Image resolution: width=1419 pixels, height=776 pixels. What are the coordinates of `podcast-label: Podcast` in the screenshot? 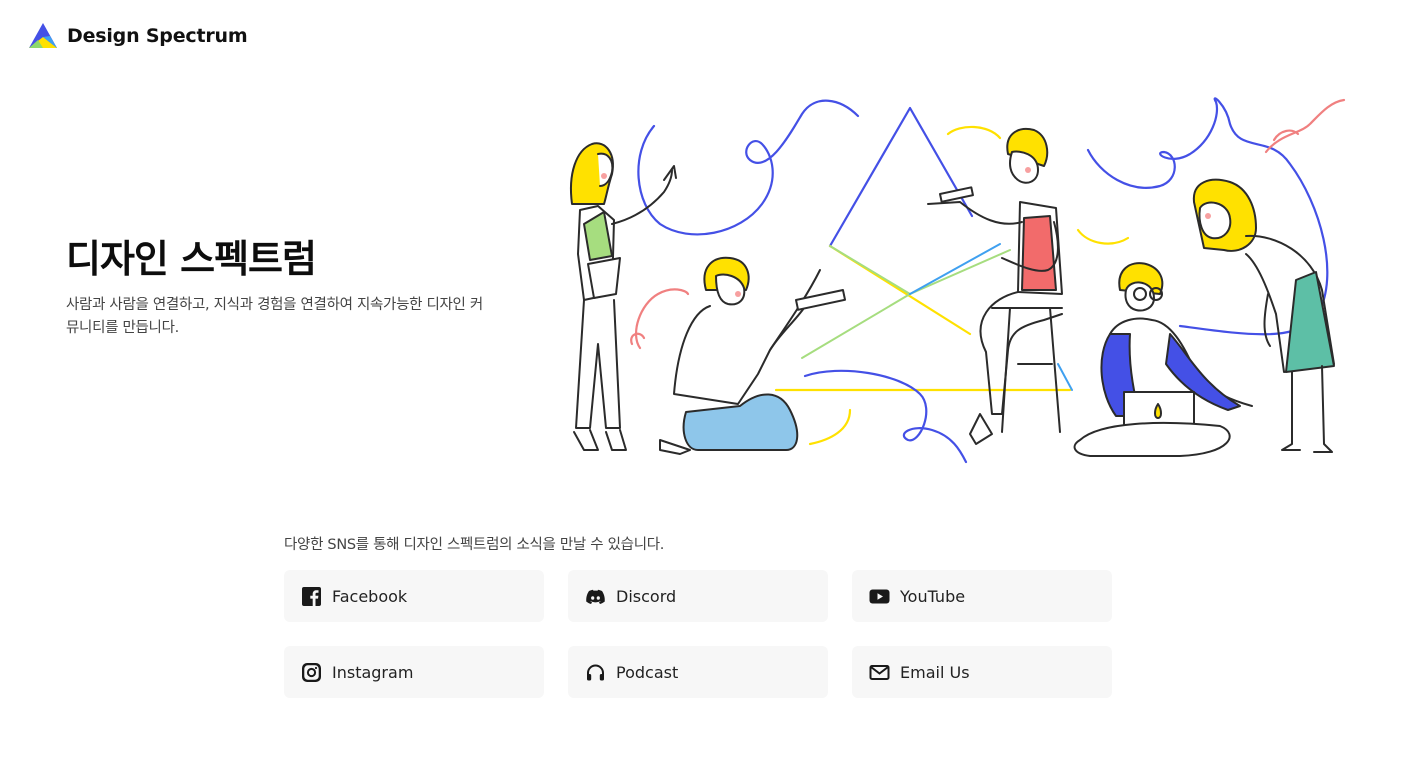 It's located at (647, 672).